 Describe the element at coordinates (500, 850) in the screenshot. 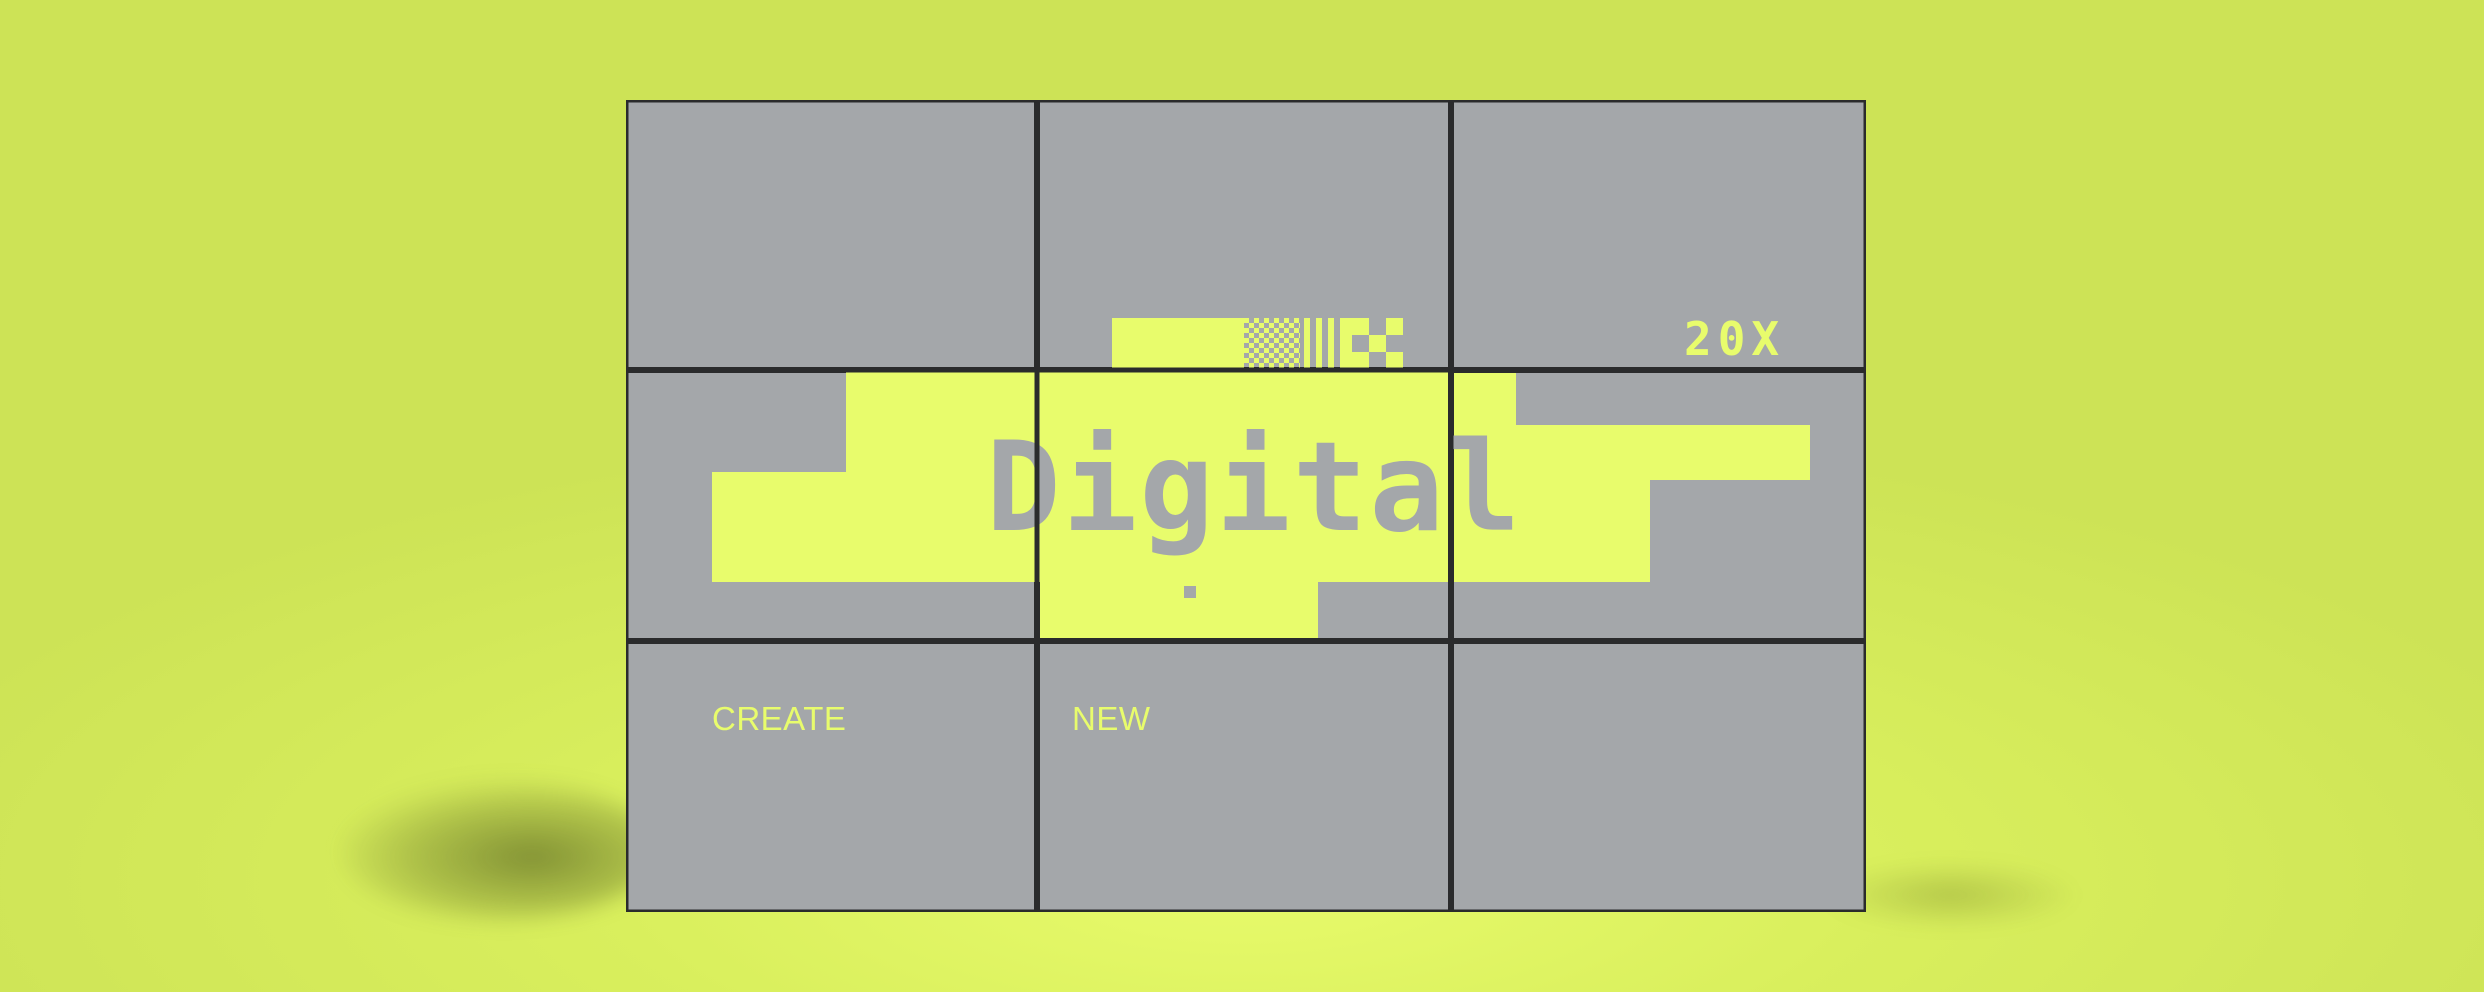

I see `floor-shadow` at that location.